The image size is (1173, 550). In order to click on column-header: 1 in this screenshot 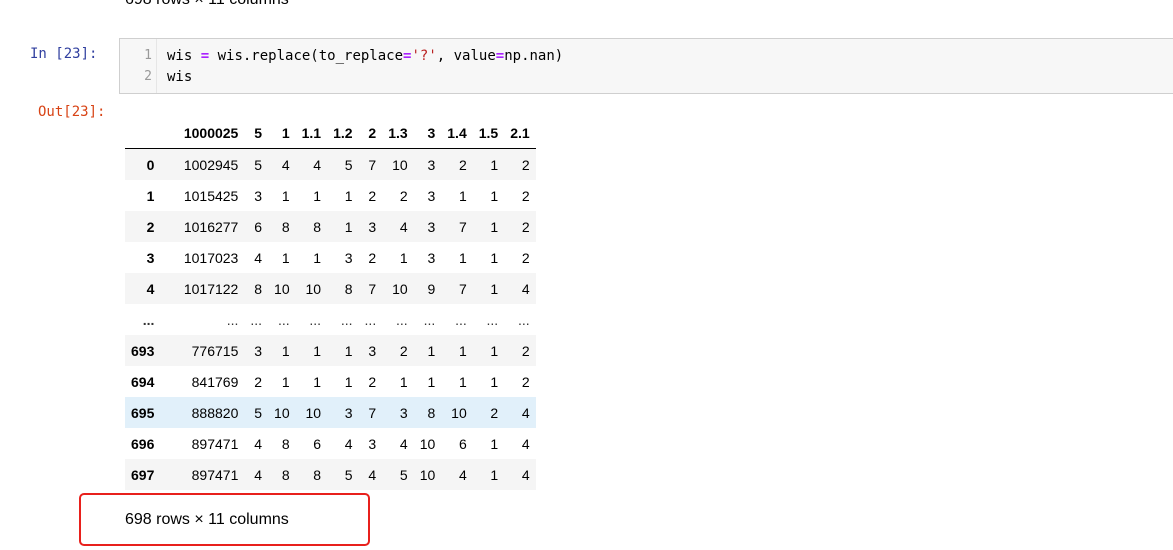, I will do `click(282, 133)`.